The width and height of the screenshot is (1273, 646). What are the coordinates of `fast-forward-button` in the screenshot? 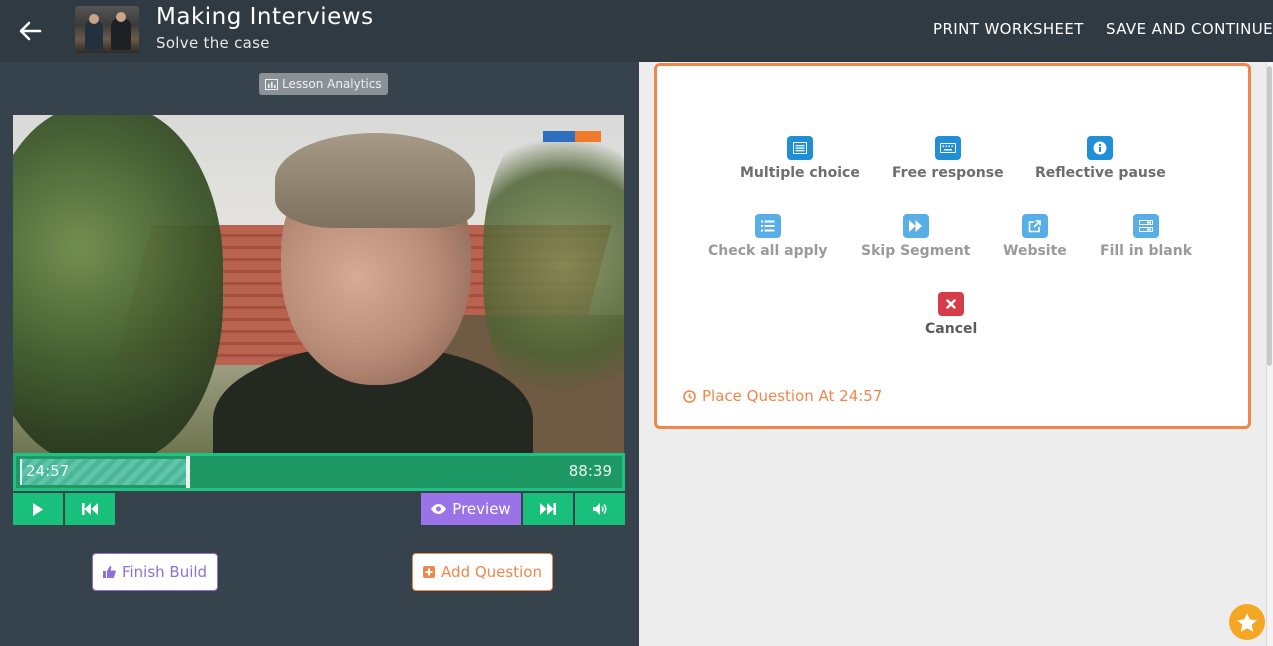 It's located at (548, 509).